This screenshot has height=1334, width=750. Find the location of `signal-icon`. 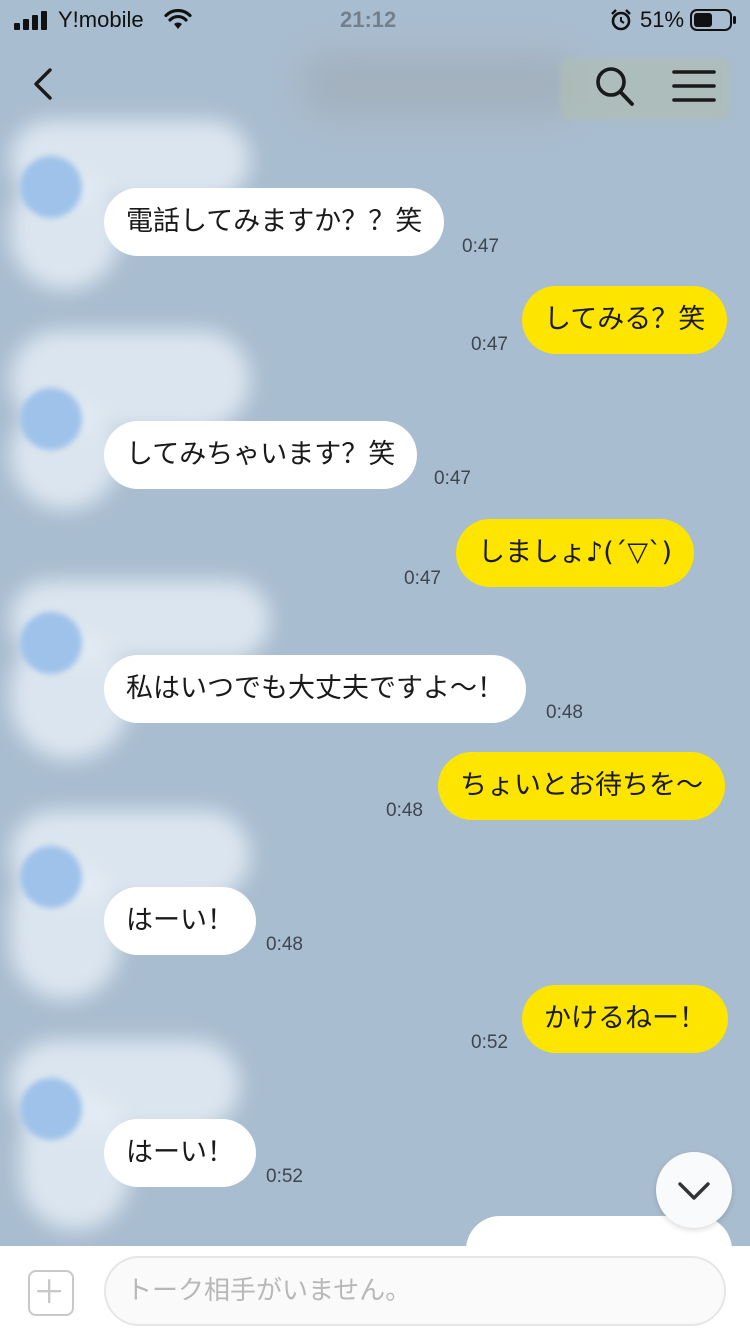

signal-icon is located at coordinates (30, 20).